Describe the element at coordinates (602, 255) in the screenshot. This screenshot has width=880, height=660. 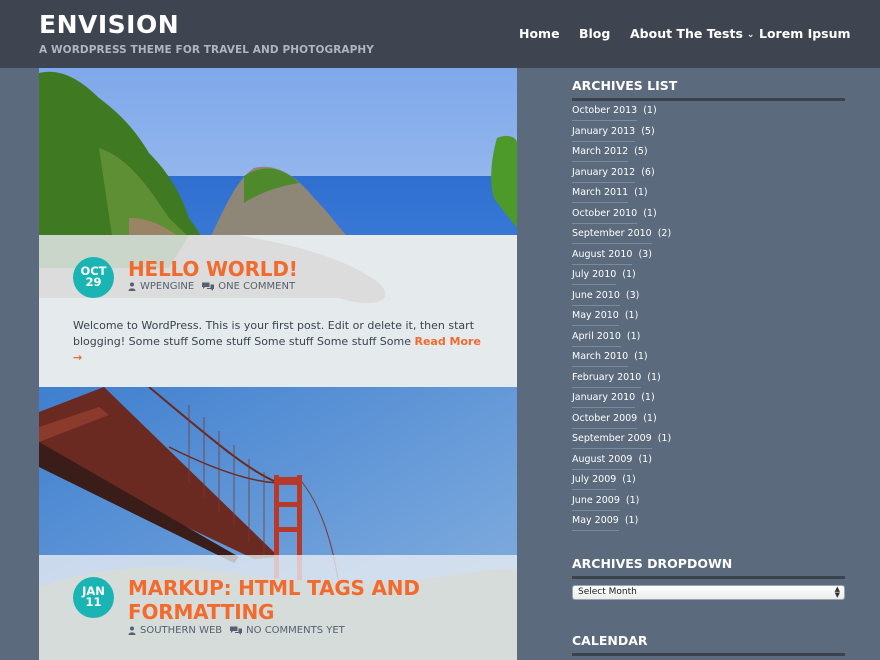
I see `archive-link: August 2010` at that location.